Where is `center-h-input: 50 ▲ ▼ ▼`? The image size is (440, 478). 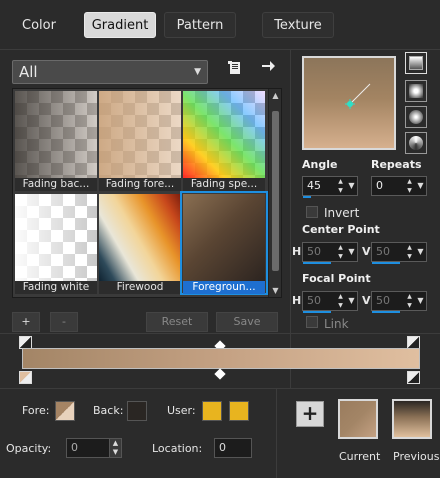 center-h-input: 50 ▲ ▼ ▼ is located at coordinates (330, 253).